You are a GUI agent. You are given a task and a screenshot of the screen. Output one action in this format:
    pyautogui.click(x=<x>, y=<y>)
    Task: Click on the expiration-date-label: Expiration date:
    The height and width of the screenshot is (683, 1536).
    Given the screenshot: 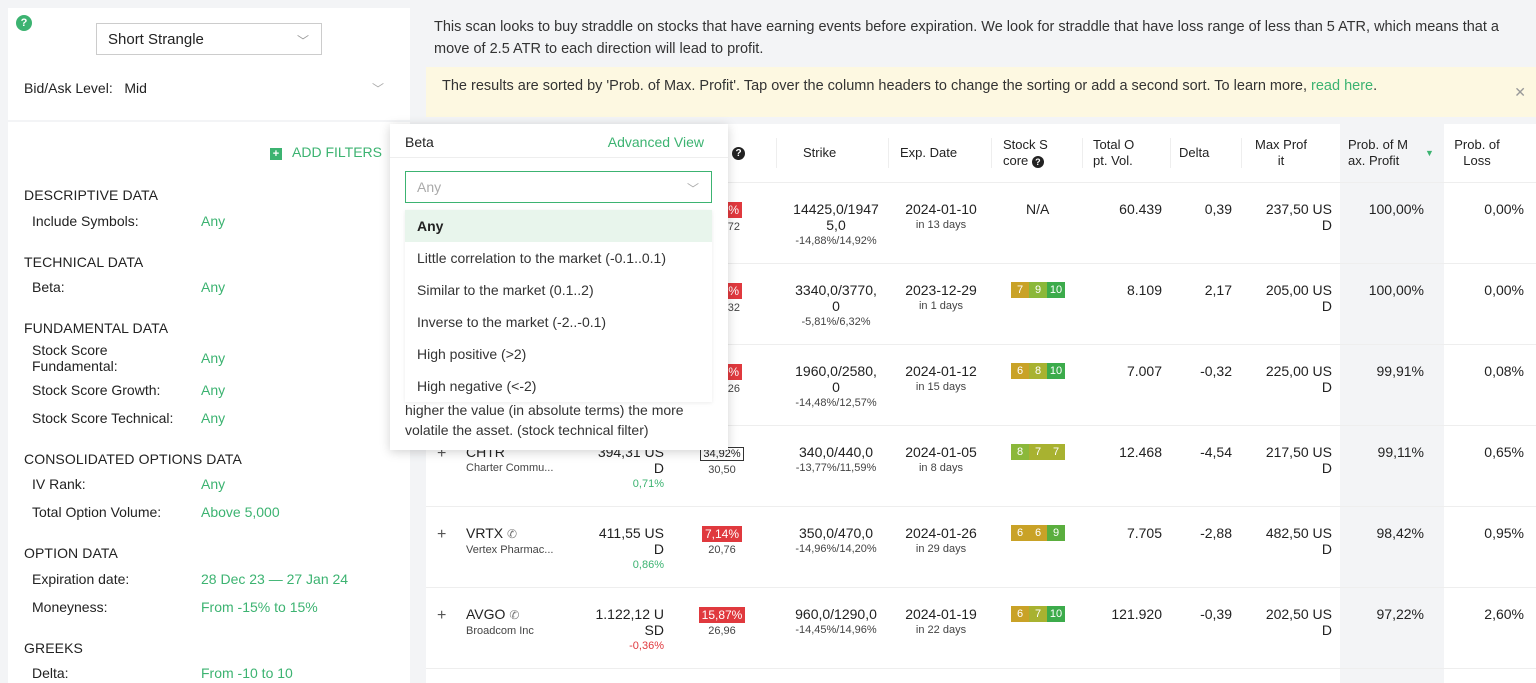 What is the action you would take?
    pyautogui.click(x=81, y=579)
    